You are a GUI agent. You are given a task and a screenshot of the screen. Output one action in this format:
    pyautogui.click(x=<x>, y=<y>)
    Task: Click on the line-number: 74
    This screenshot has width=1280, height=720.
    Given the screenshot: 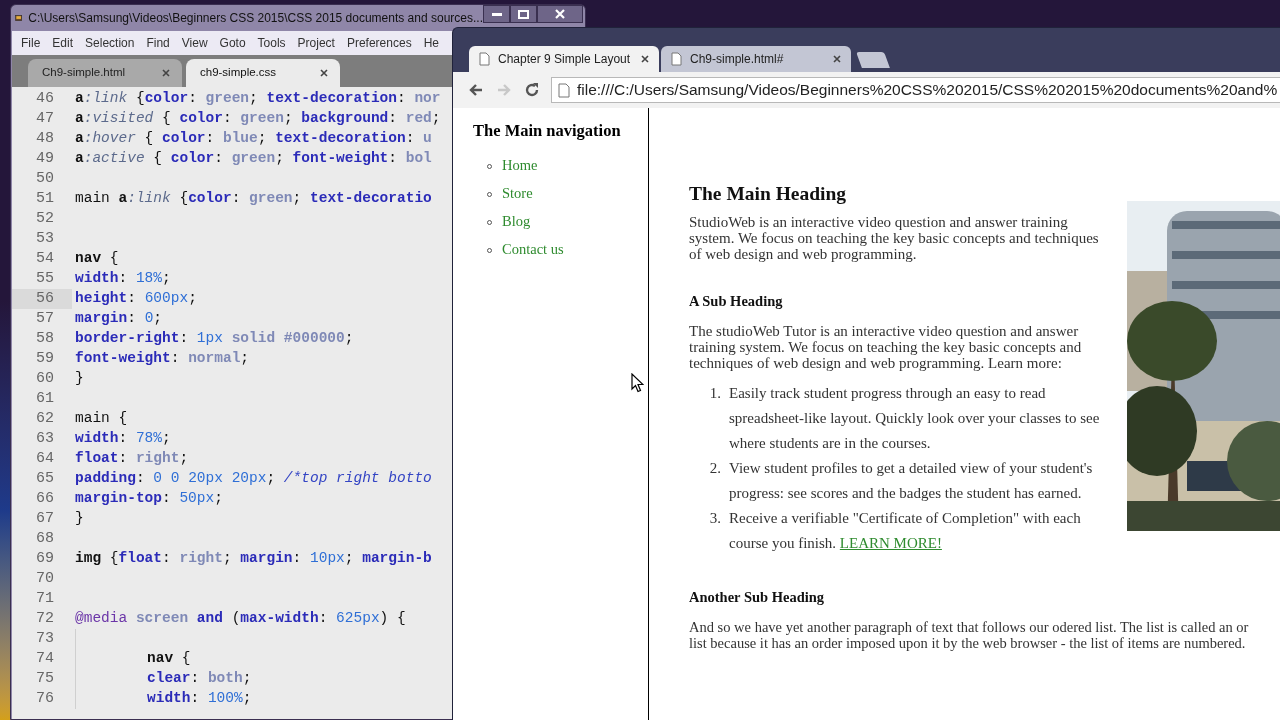 What is the action you would take?
    pyautogui.click(x=45, y=659)
    